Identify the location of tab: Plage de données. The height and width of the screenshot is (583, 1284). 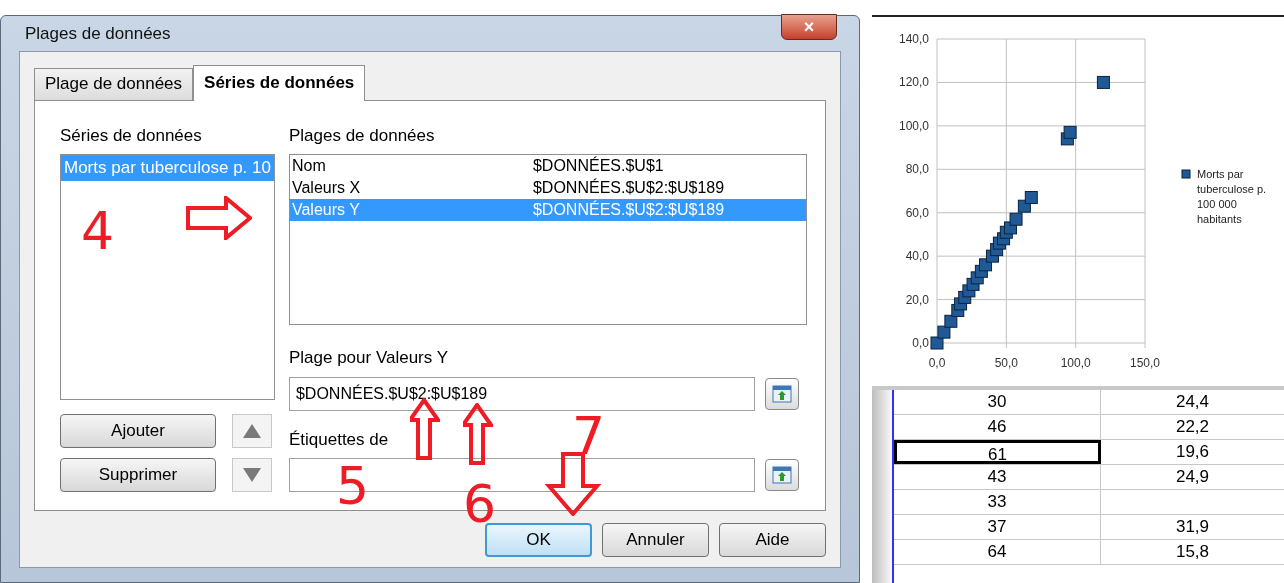
(114, 83).